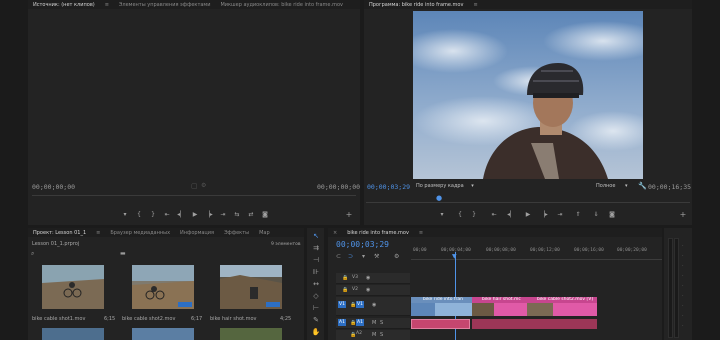 This screenshot has width=720, height=340. What do you see at coordinates (194, 186) in the screenshot?
I see `safe-margins-icon: ▢` at bounding box center [194, 186].